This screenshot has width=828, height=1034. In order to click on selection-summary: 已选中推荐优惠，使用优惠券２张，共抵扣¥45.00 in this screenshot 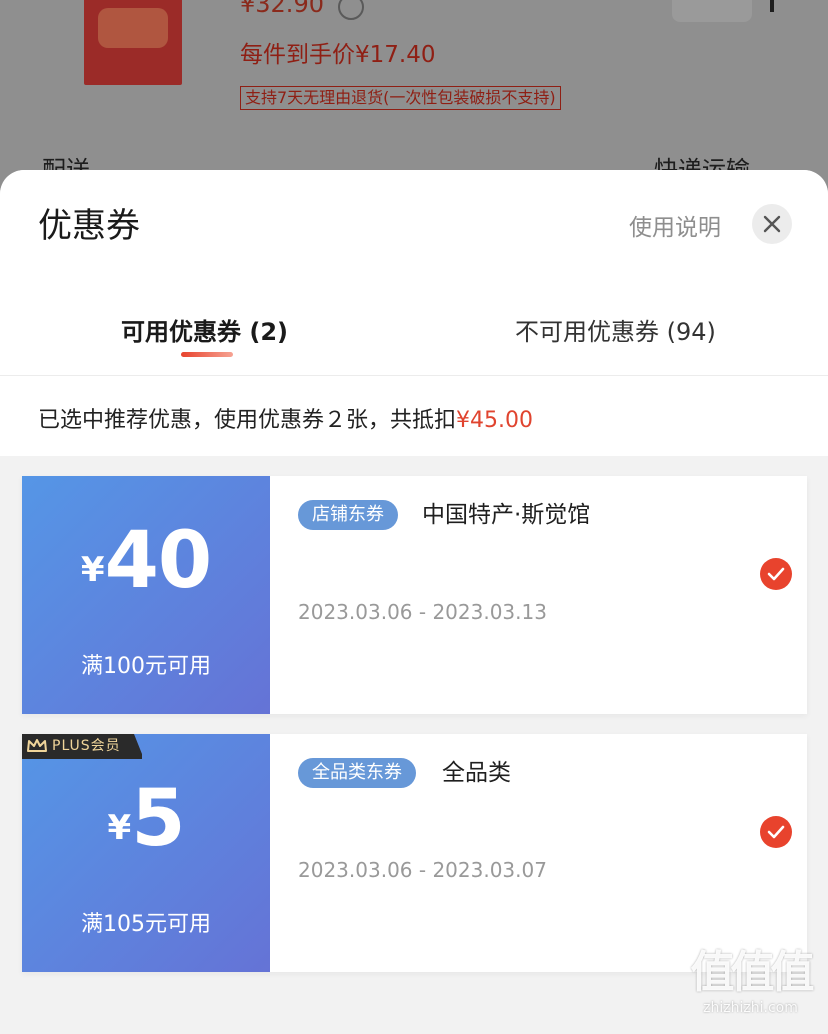, I will do `click(414, 416)`.